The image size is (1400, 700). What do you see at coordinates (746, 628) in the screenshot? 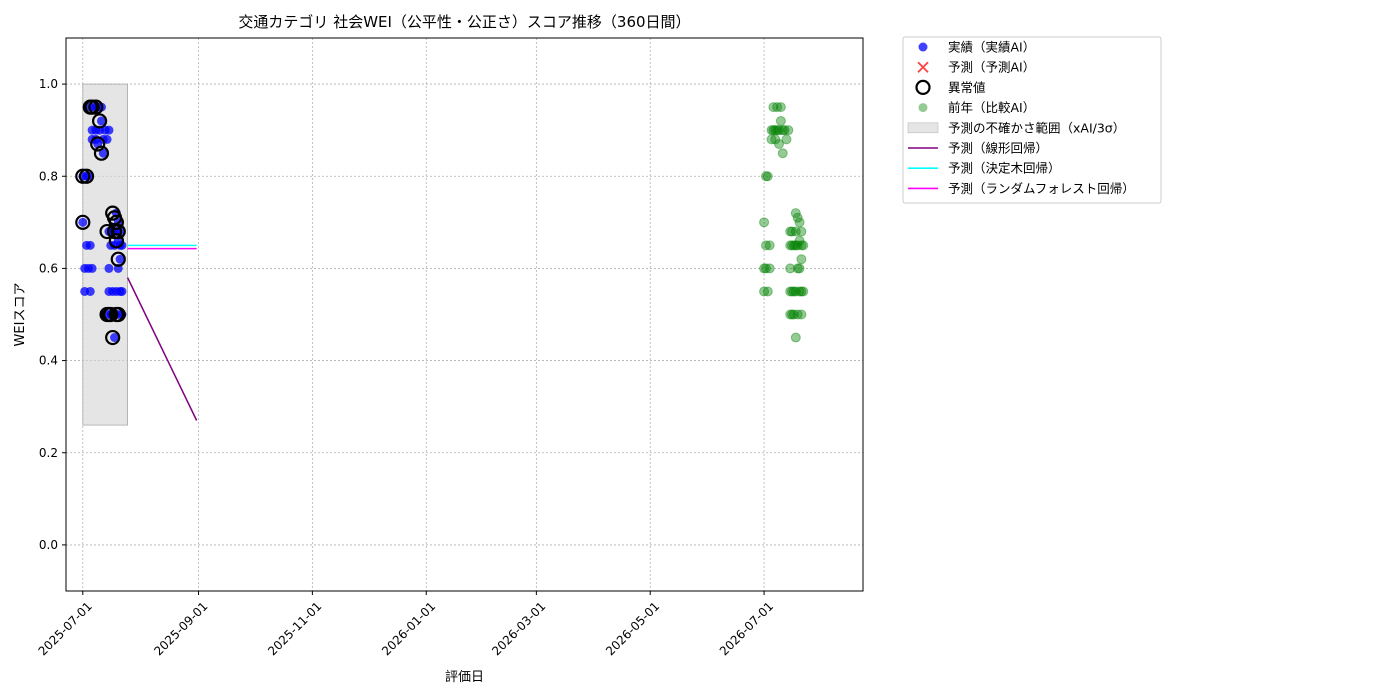
I see `x-tick-label: 2026-07-01` at bounding box center [746, 628].